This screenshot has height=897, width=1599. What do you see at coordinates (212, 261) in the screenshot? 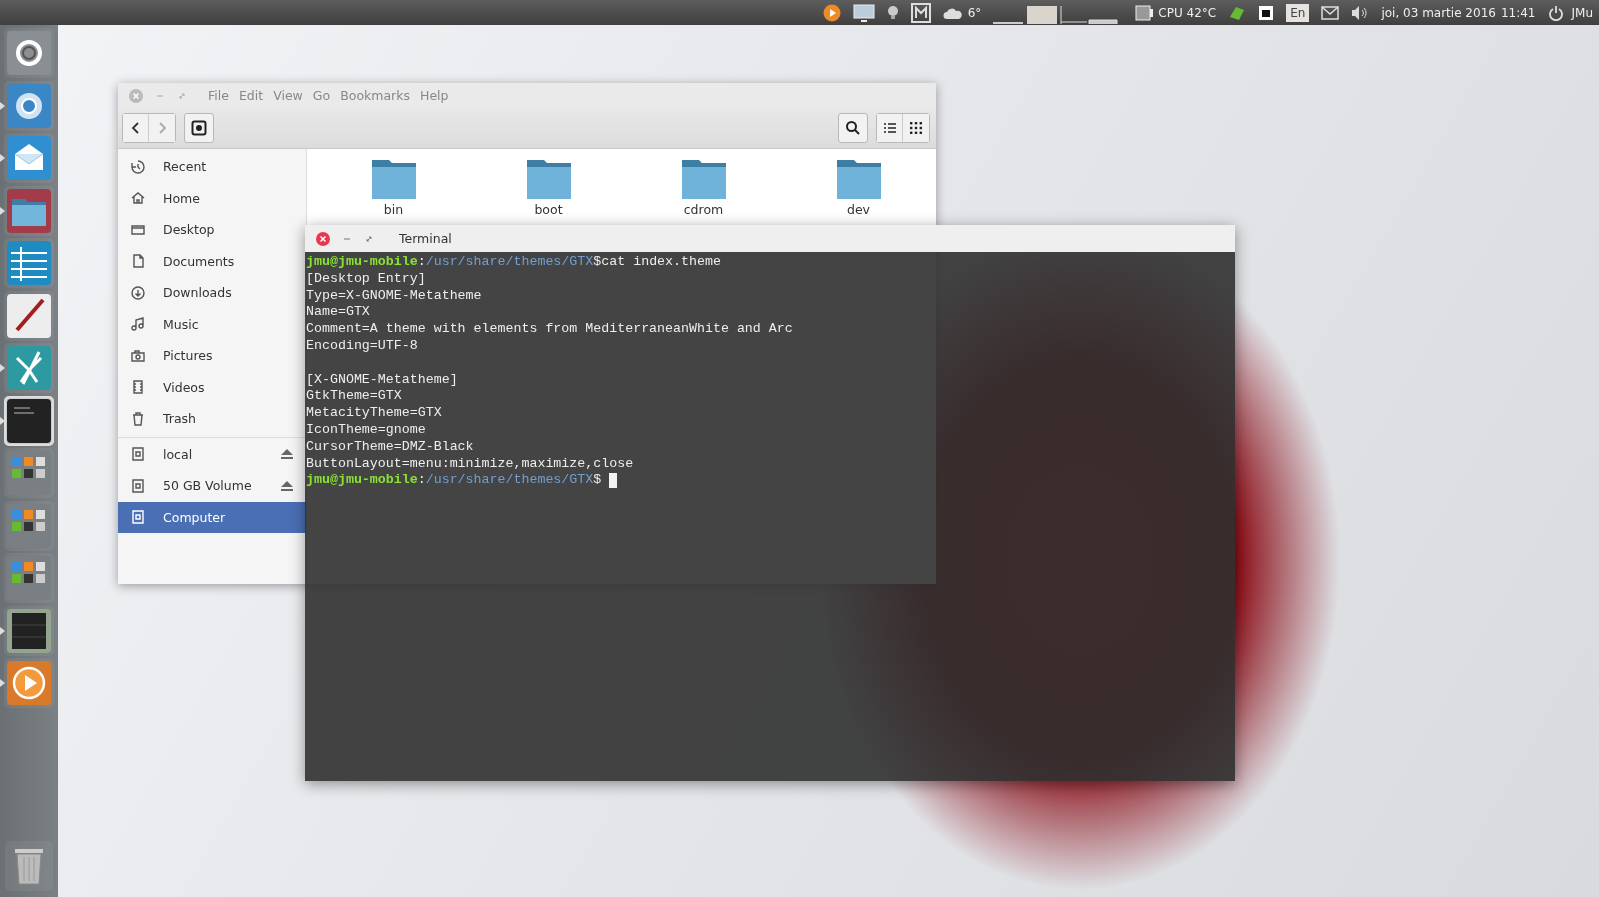
I see `sidebar-item: Documents` at bounding box center [212, 261].